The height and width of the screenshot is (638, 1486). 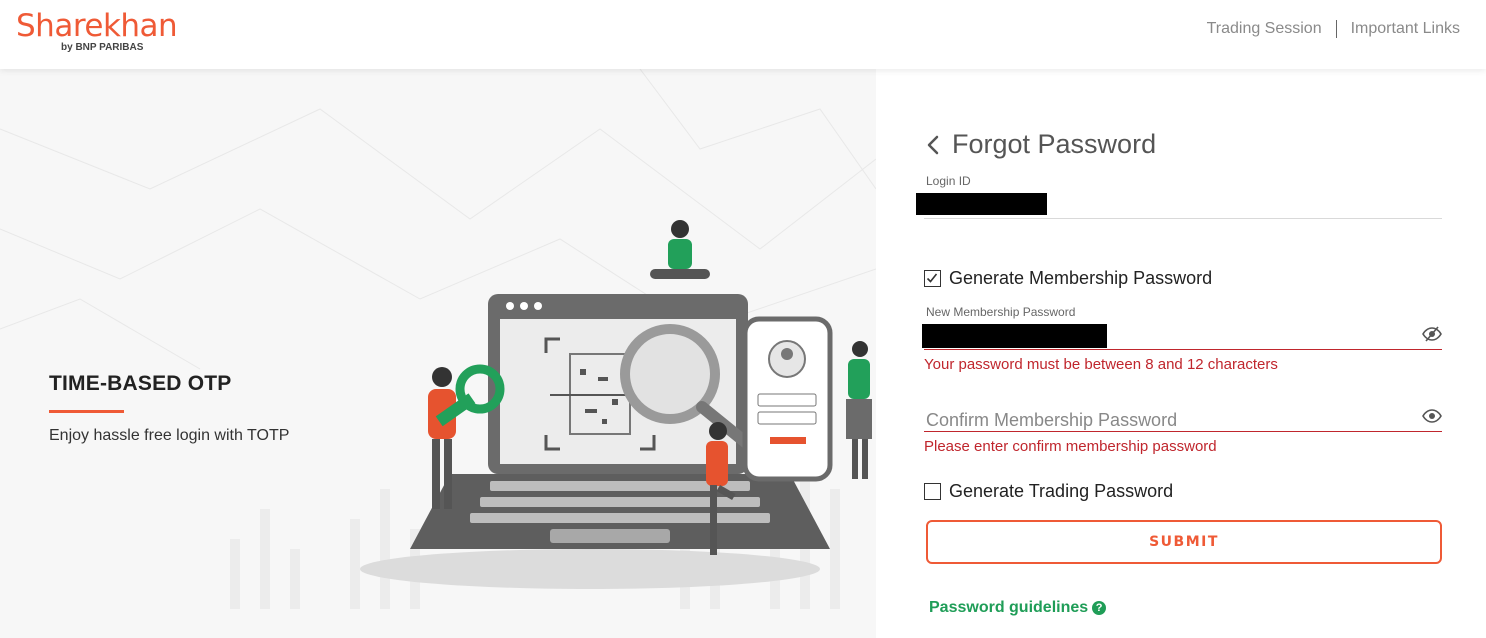 What do you see at coordinates (1009, 607) in the screenshot?
I see `password-guidelines-label: Password guidelines` at bounding box center [1009, 607].